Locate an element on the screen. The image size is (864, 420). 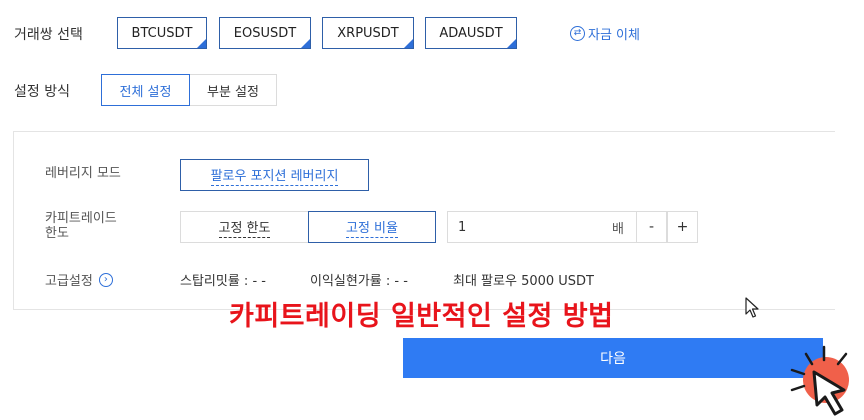
fixed-ratio-label: 고정 비율 is located at coordinates (372, 227).